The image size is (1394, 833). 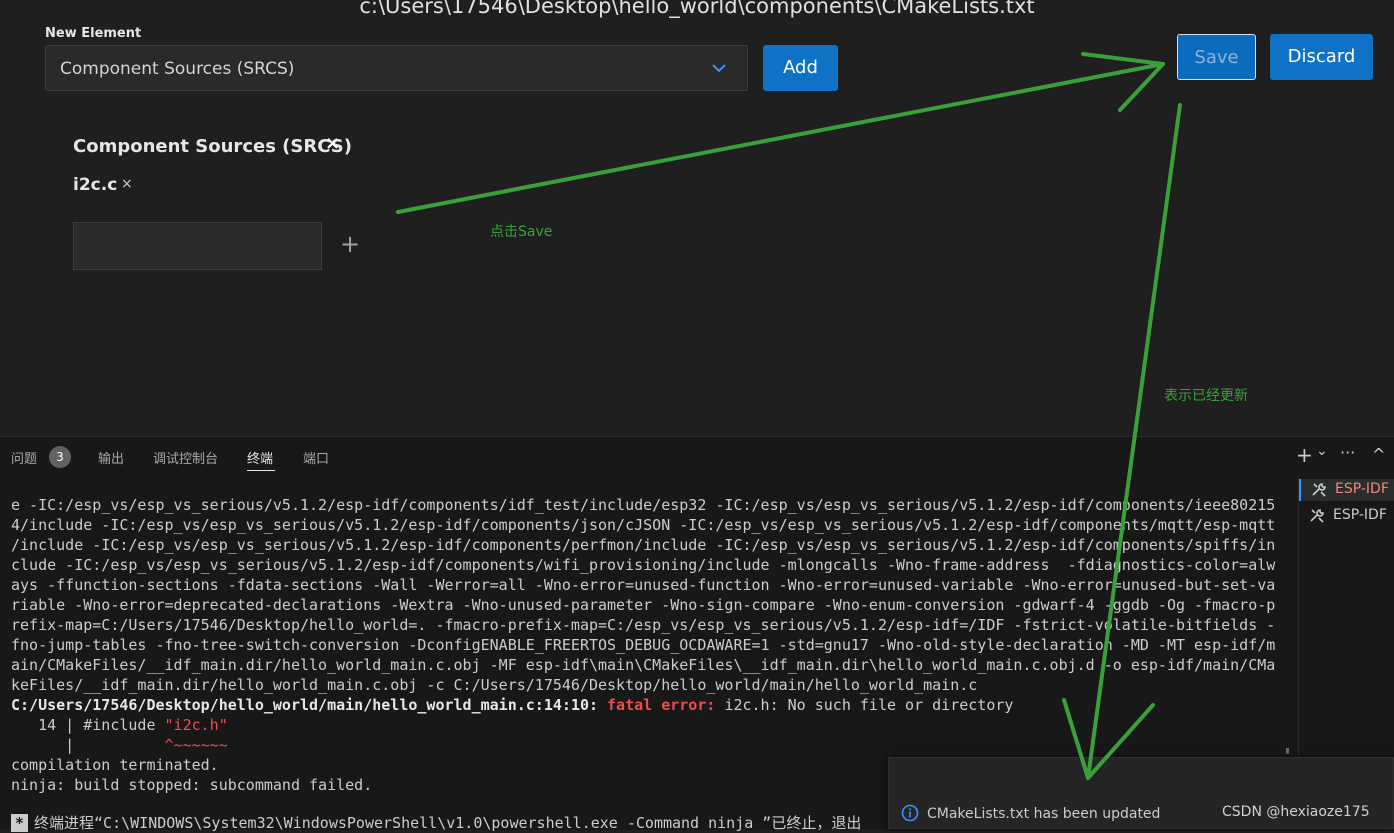 What do you see at coordinates (332, 143) in the screenshot?
I see `section-close-icon: ×` at bounding box center [332, 143].